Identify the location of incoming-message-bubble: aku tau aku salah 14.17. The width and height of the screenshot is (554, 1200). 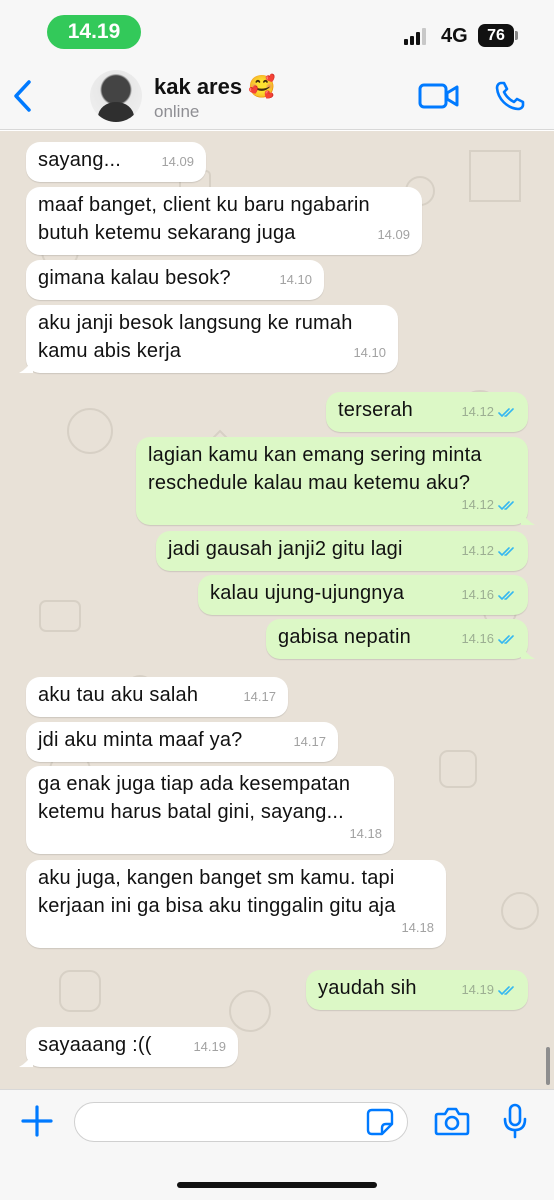
(157, 697).